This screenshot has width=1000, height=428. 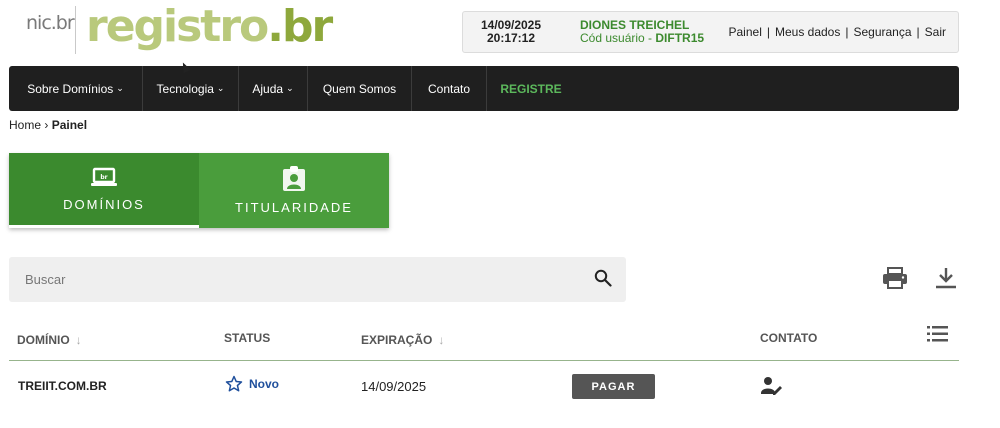 What do you see at coordinates (397, 340) in the screenshot?
I see `column-label: EXPIRAÇÃO` at bounding box center [397, 340].